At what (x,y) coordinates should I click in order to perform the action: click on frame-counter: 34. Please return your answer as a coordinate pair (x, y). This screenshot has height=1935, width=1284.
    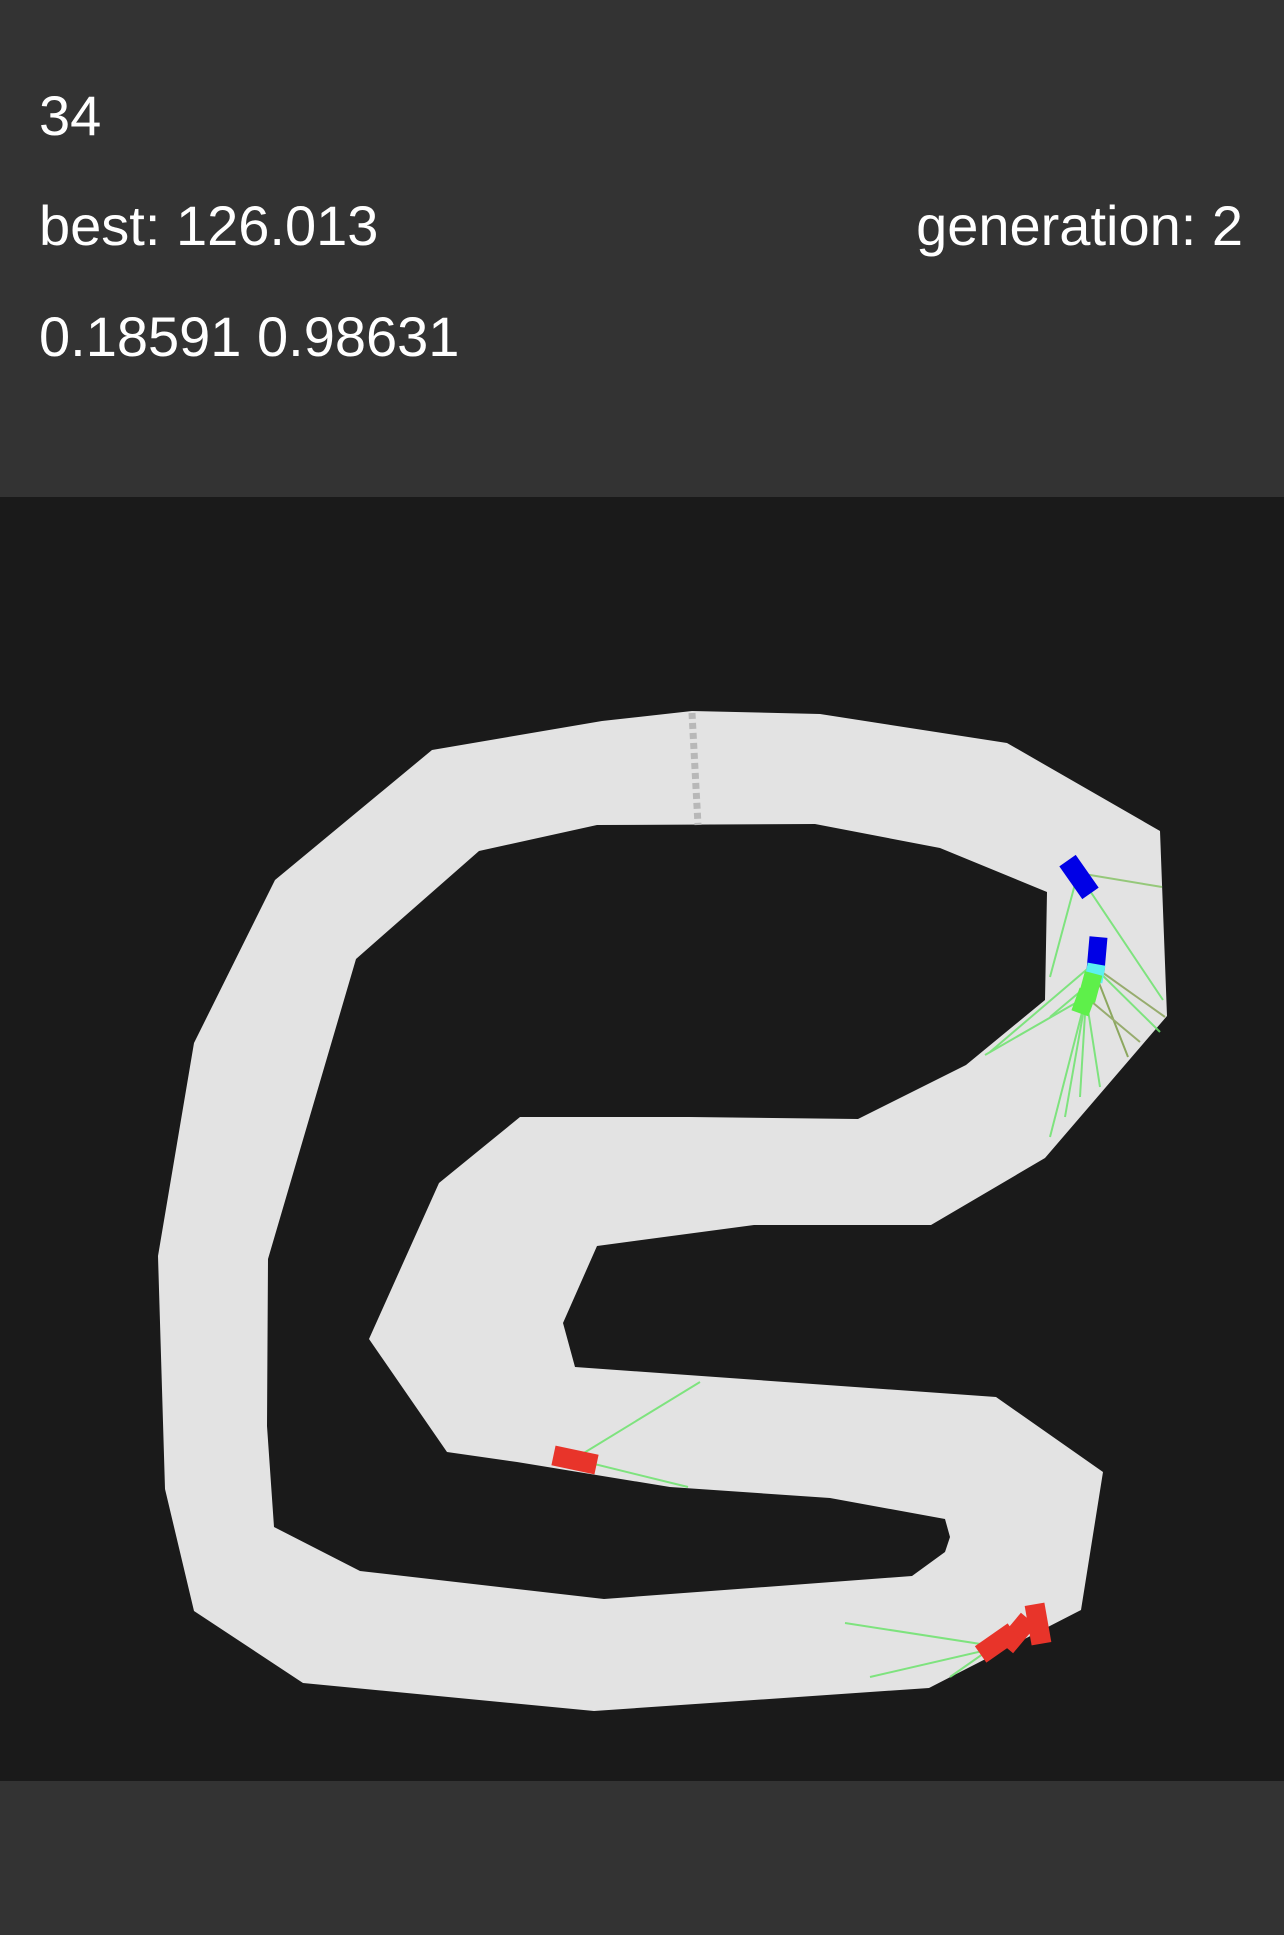
    Looking at the image, I should click on (70, 115).